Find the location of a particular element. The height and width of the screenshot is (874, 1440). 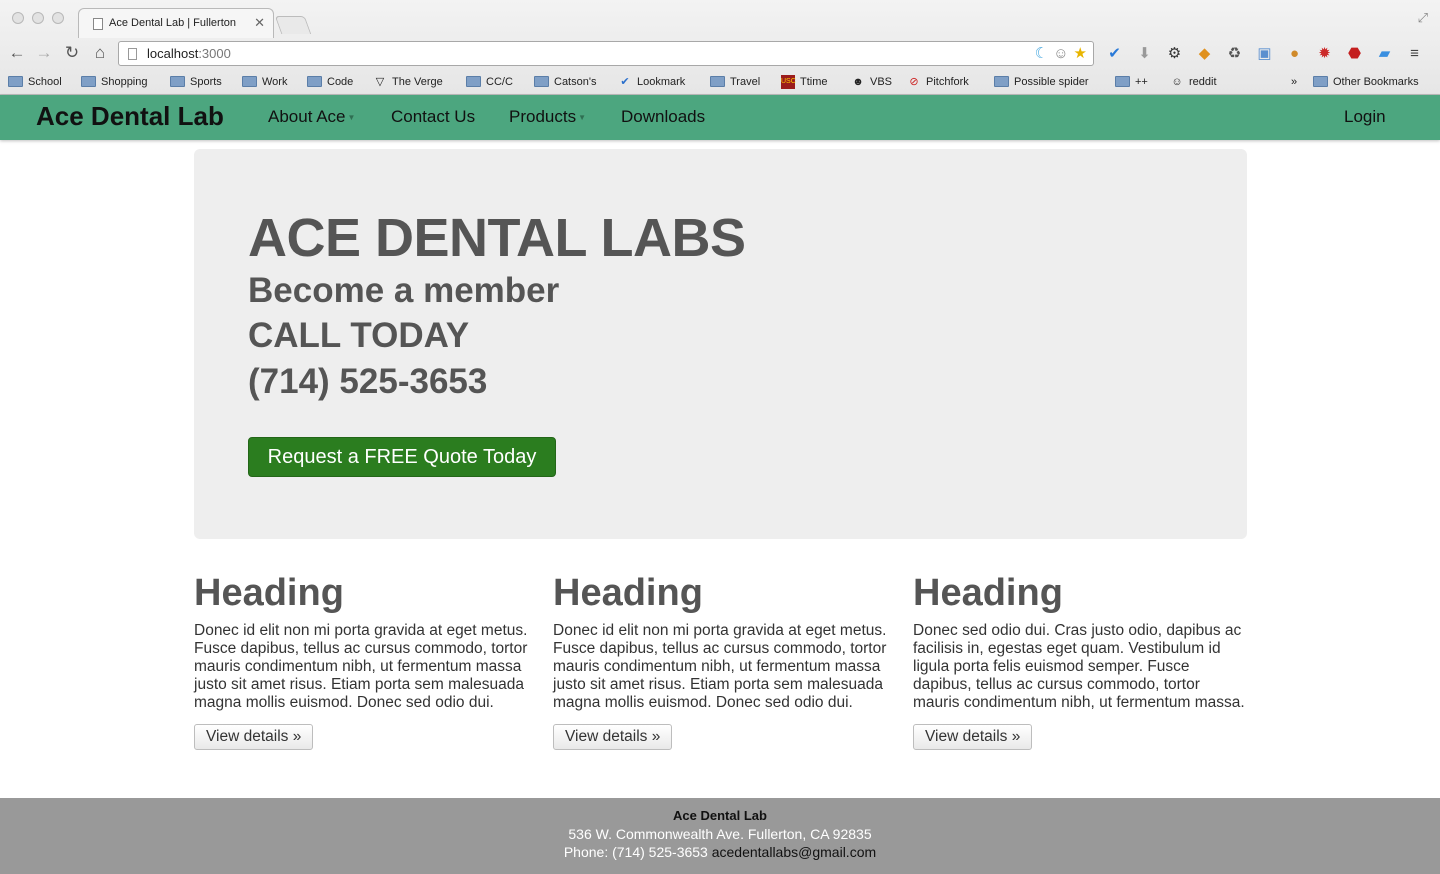

nav-contact-us: Contact Us is located at coordinates (433, 117).